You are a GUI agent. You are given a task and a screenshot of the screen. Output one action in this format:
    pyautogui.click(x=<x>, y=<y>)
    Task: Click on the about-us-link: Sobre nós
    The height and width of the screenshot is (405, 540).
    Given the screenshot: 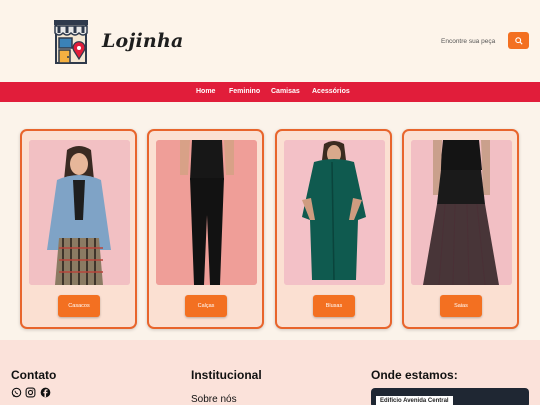 What is the action you would take?
    pyautogui.click(x=214, y=399)
    